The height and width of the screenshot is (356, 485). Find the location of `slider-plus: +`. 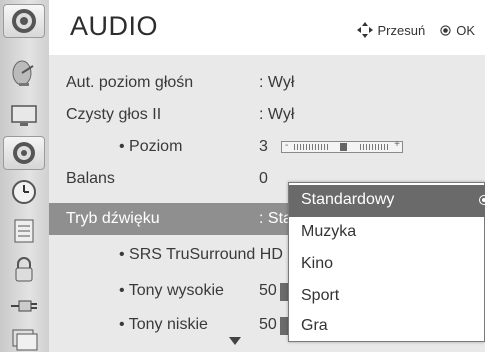

slider-plus: + is located at coordinates (397, 144).